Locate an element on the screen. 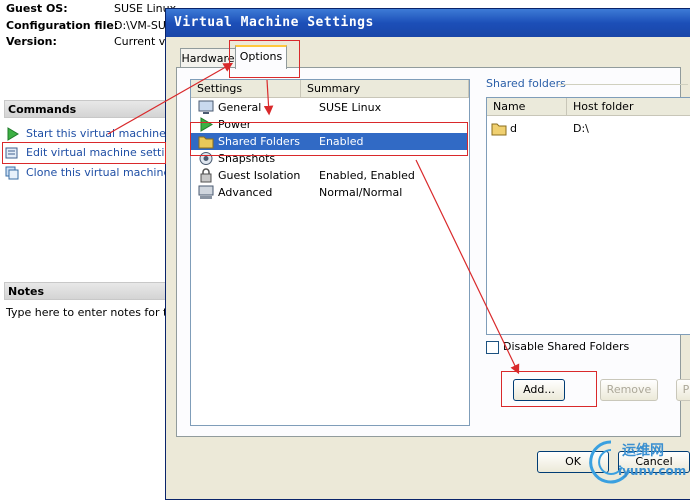  arrow-to-add-button is located at coordinates (467, 267).